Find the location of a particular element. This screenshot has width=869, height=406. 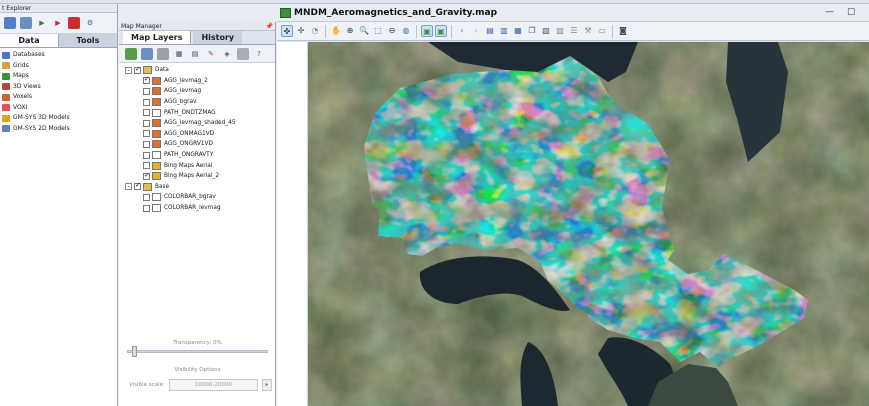

layer-row: PATH_ONGRAVTY is located at coordinates (197, 155).